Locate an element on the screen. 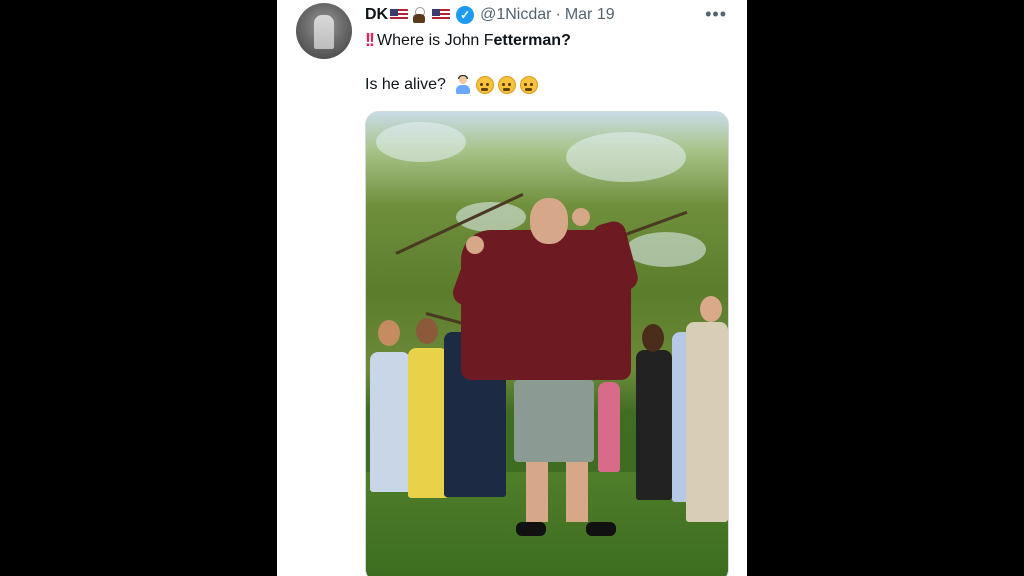  eagle-icon is located at coordinates (419, 15).